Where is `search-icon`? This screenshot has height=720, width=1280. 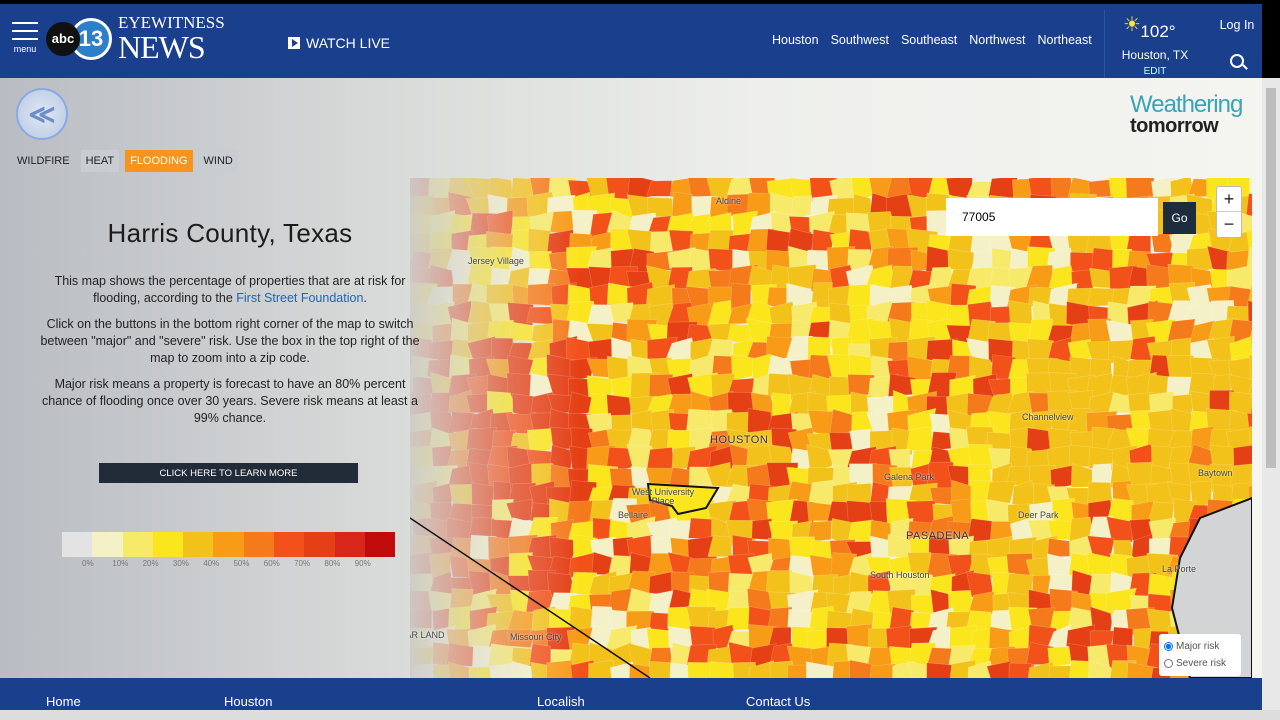 search-icon is located at coordinates (1237, 61).